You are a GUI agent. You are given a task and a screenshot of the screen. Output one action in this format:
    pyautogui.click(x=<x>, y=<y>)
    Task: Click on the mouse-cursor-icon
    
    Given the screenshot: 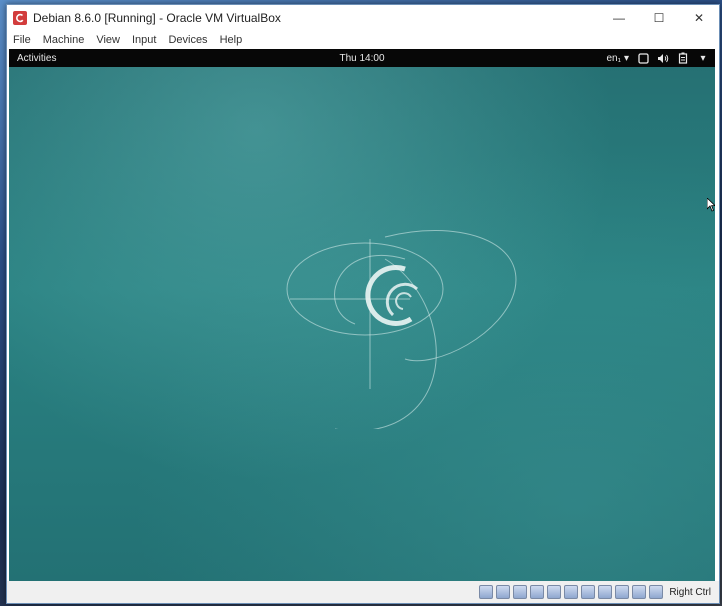 What is the action you would take?
    pyautogui.click(x=711, y=205)
    